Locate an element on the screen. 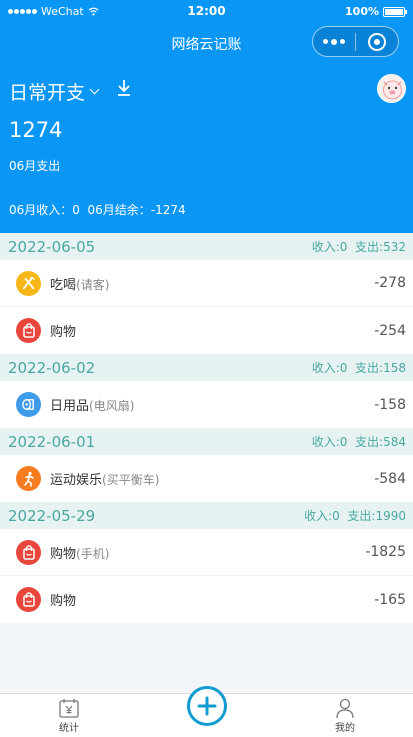  transaction-amount: -165 is located at coordinates (390, 599).